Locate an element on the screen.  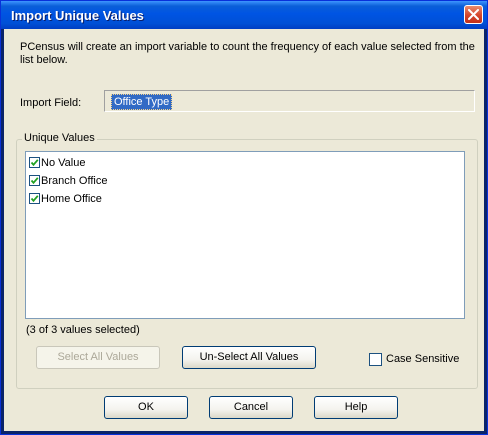
checkbox-branch-office is located at coordinates (34, 180).